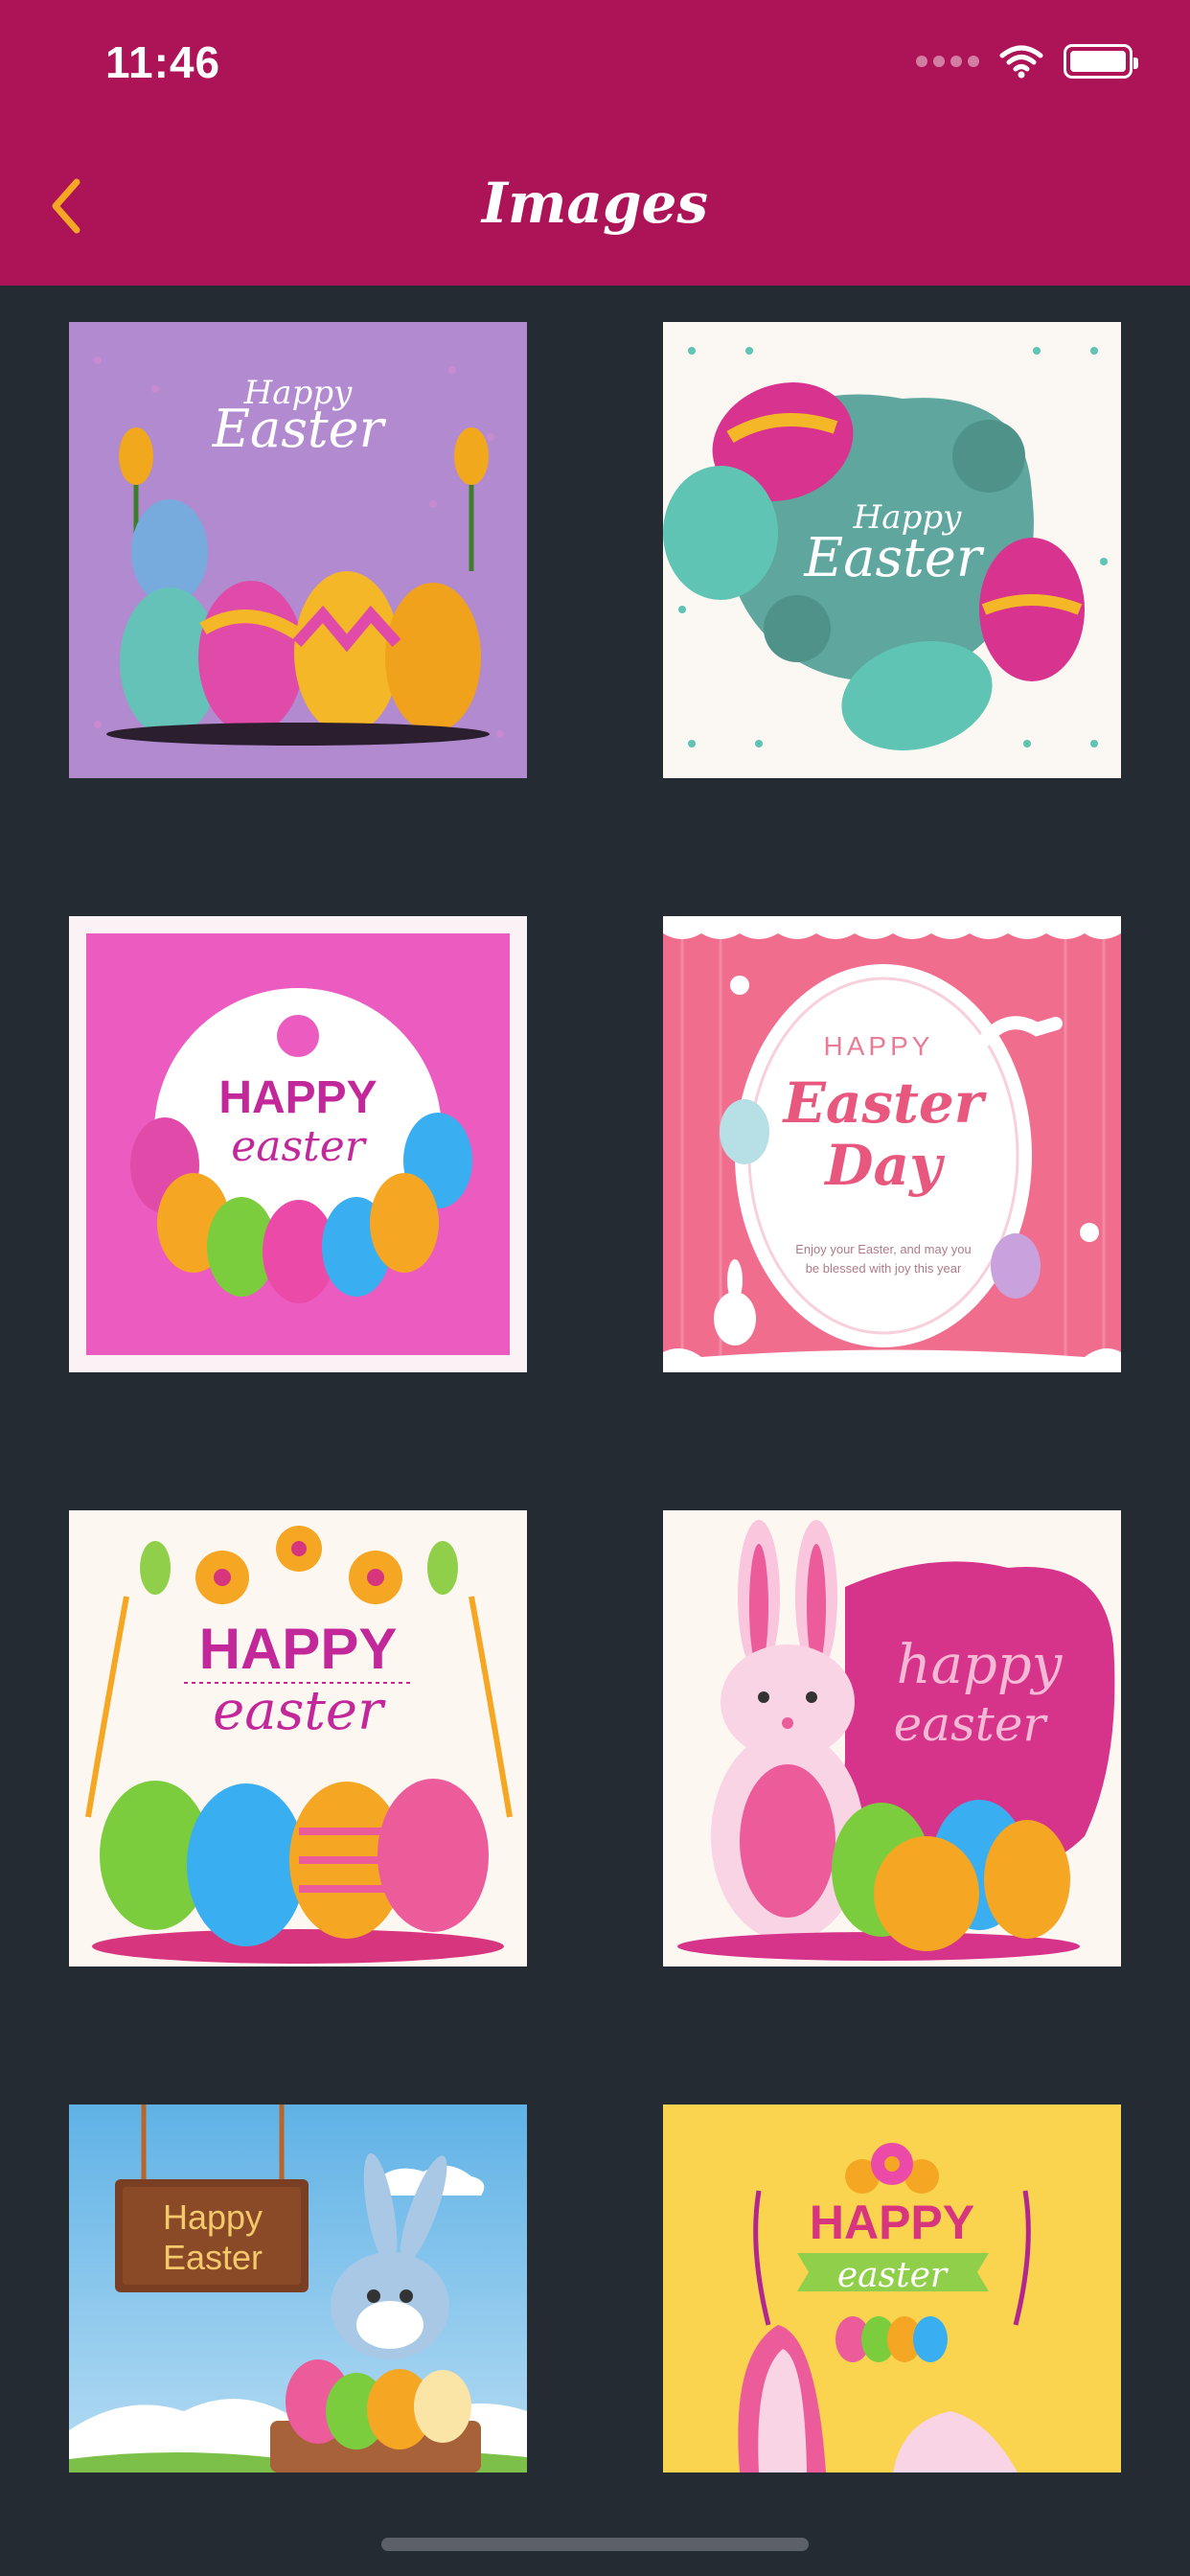  What do you see at coordinates (595, 143) in the screenshot?
I see `navigation-header: 11:46 Images` at bounding box center [595, 143].